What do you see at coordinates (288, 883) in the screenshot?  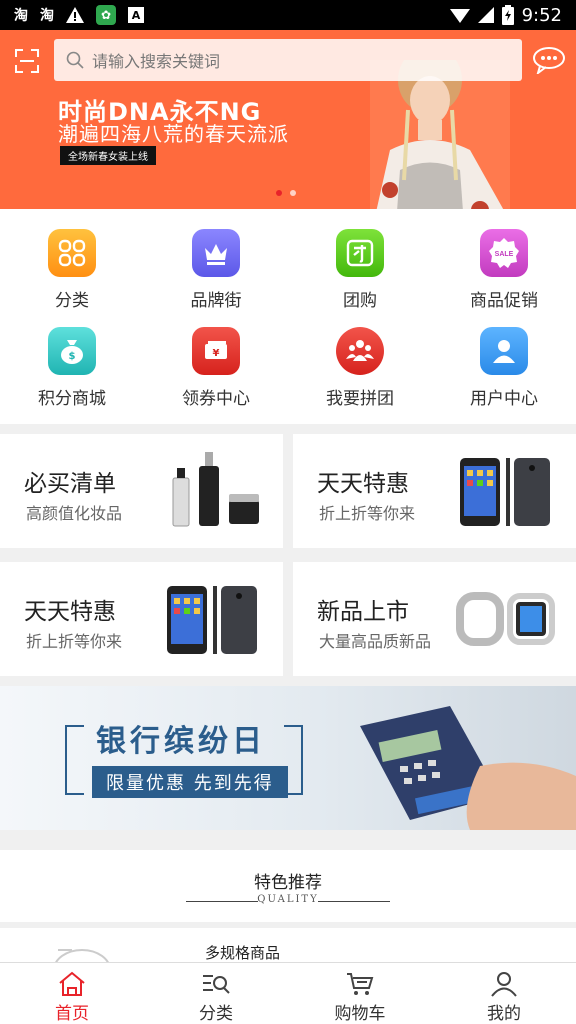 I see `featured-title: 特色推荐` at bounding box center [288, 883].